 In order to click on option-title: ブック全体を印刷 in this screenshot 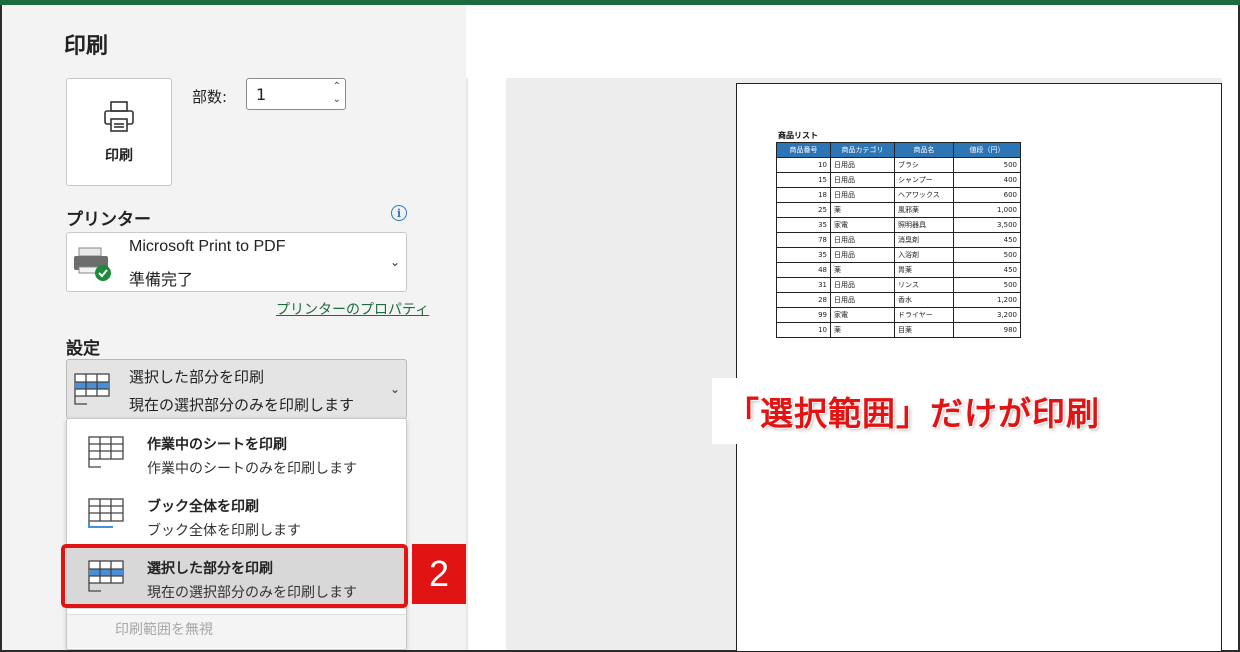, I will do `click(203, 507)`.